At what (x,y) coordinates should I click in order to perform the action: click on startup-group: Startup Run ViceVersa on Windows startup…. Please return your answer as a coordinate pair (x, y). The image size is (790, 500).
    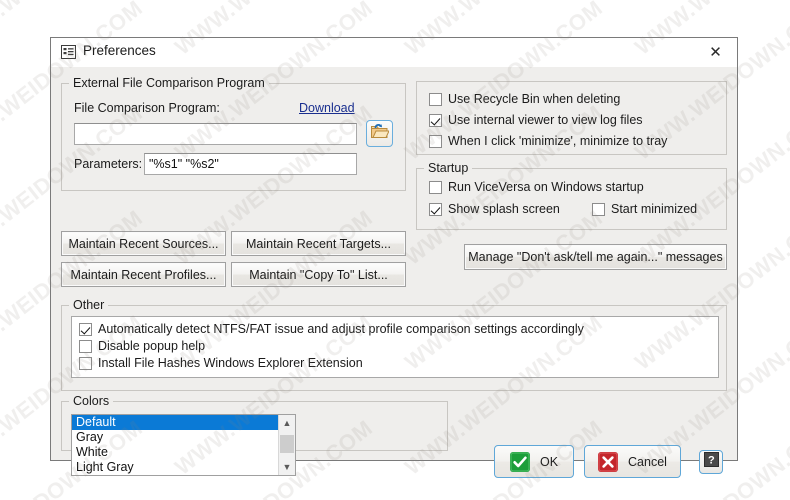
    Looking at the image, I should click on (571, 195).